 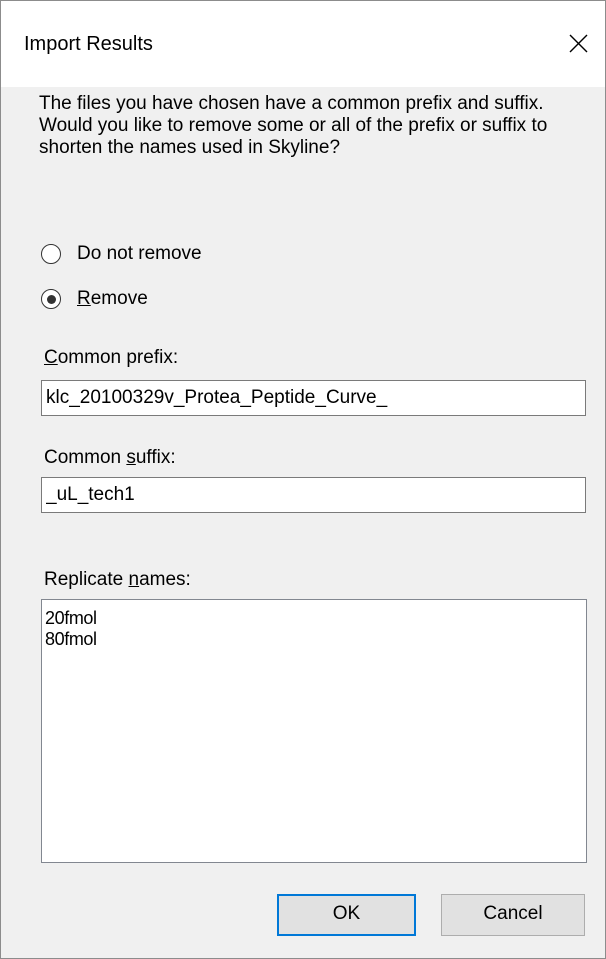 I want to click on suffix-mnemonic: s, so click(x=131, y=457).